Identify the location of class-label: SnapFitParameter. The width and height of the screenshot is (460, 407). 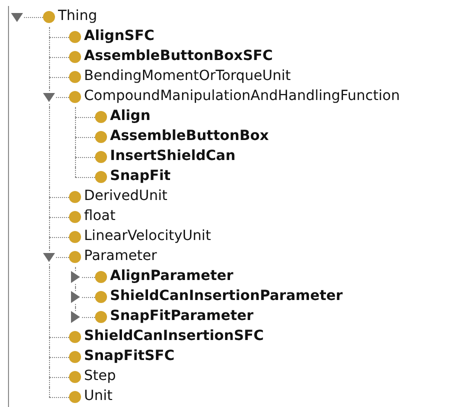
(182, 316).